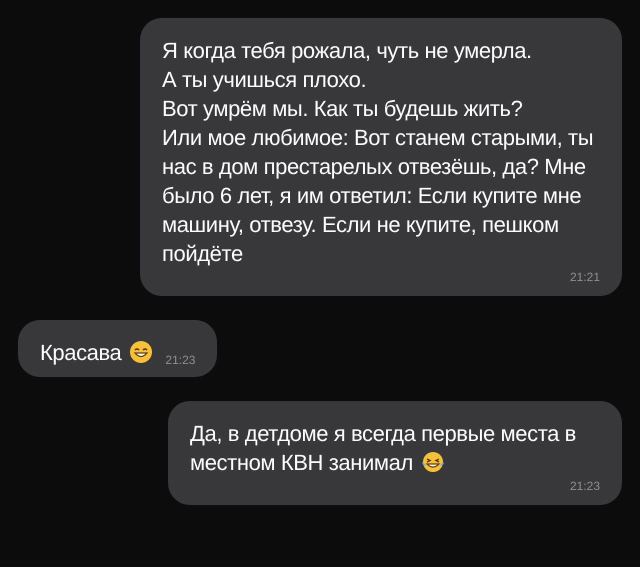 The height and width of the screenshot is (567, 640). What do you see at coordinates (585, 277) in the screenshot?
I see `message-time: 21:21` at bounding box center [585, 277].